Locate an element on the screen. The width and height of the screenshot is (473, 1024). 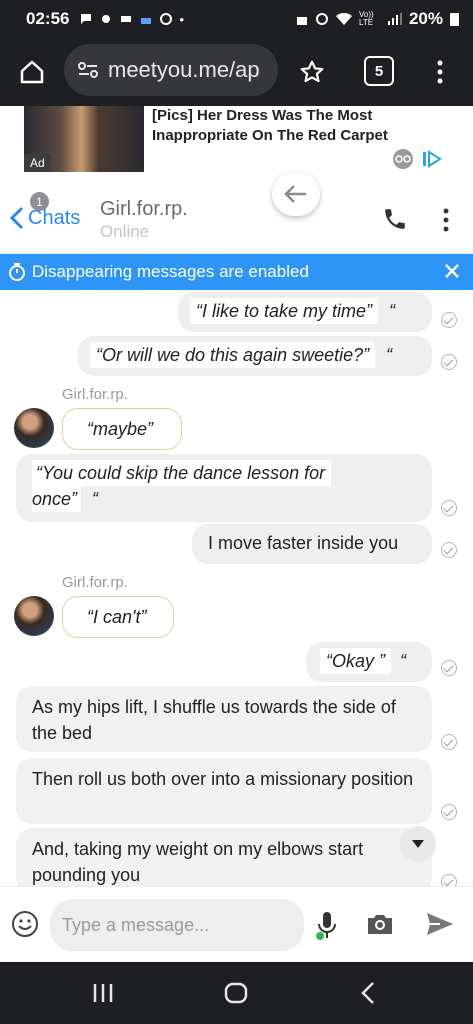
message-input is located at coordinates (177, 925).